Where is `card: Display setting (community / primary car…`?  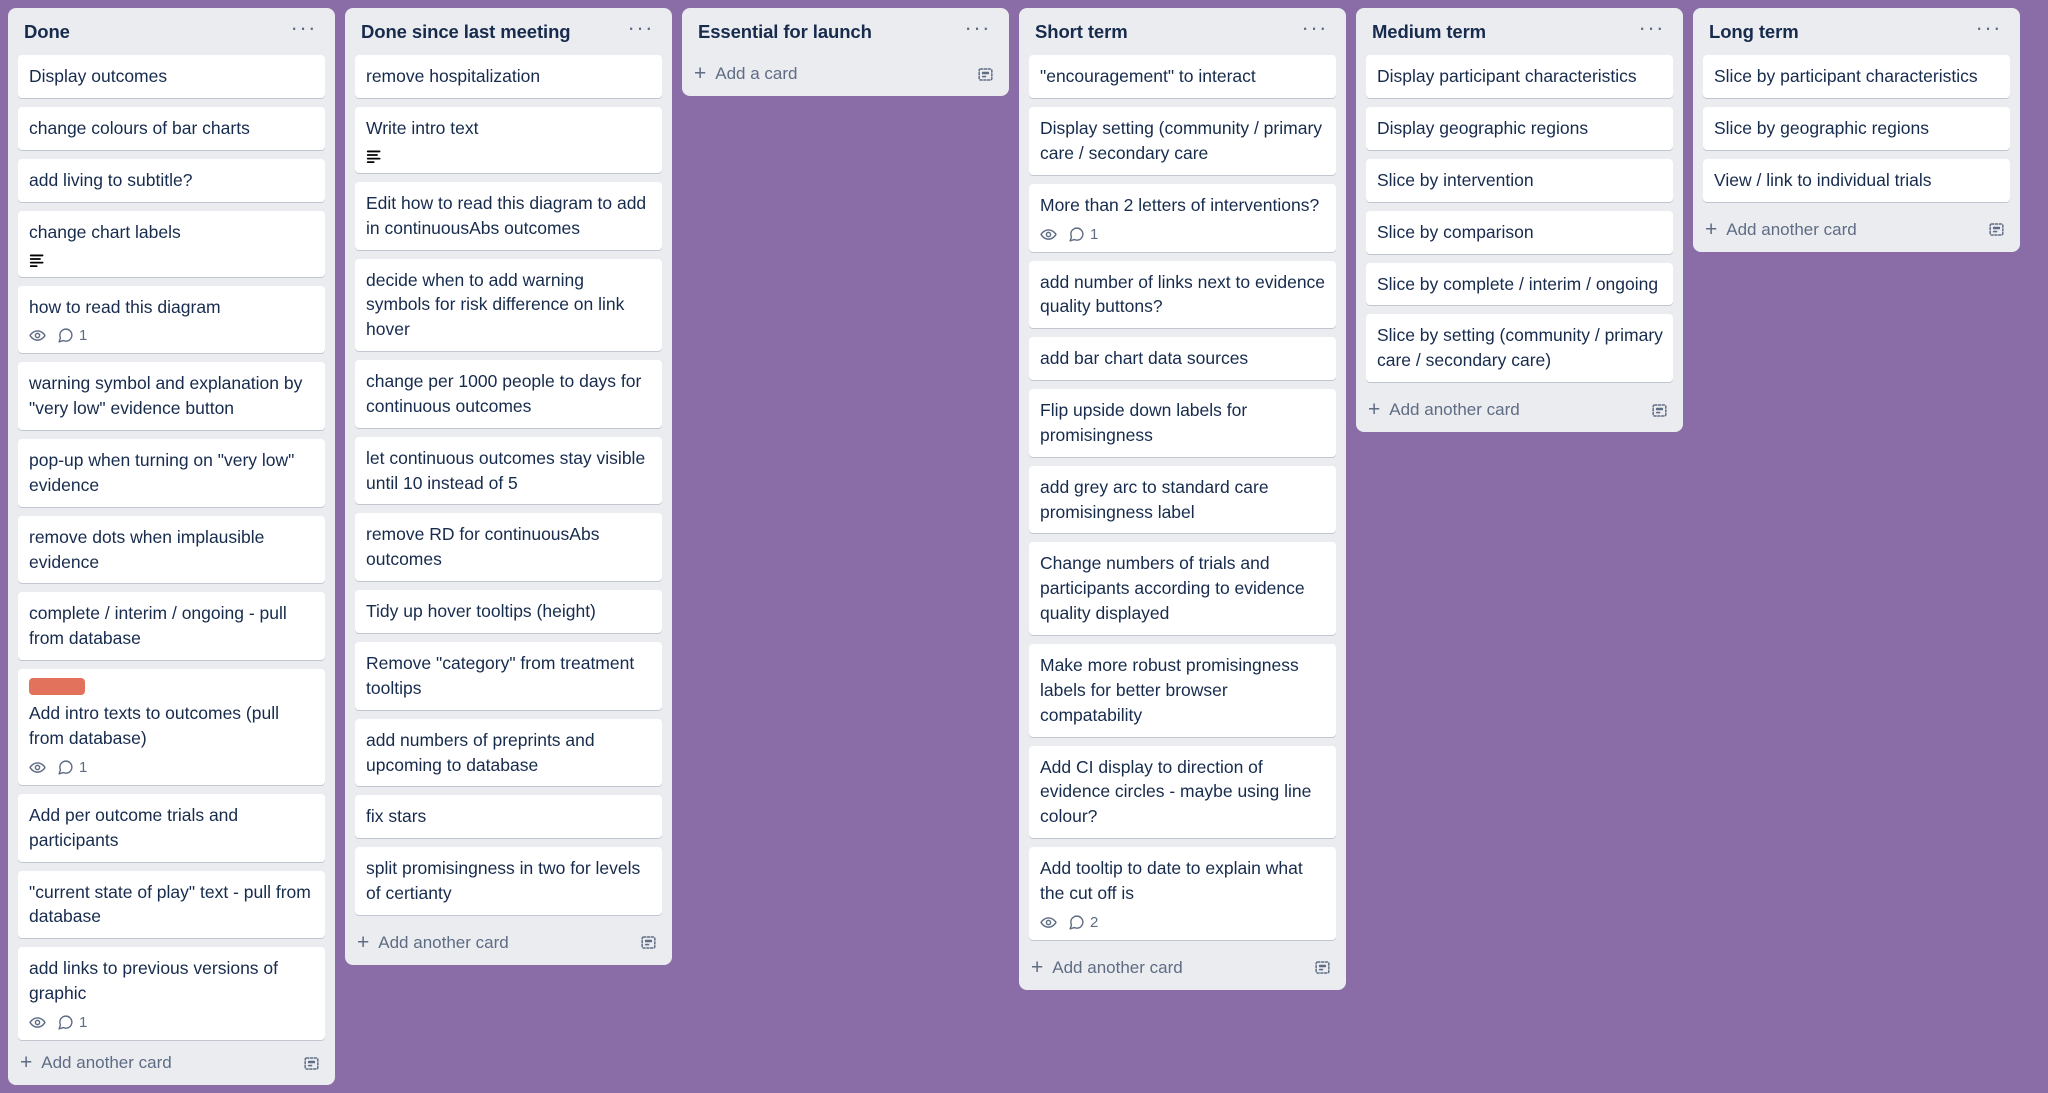 card: Display setting (community / primary car… is located at coordinates (1182, 141).